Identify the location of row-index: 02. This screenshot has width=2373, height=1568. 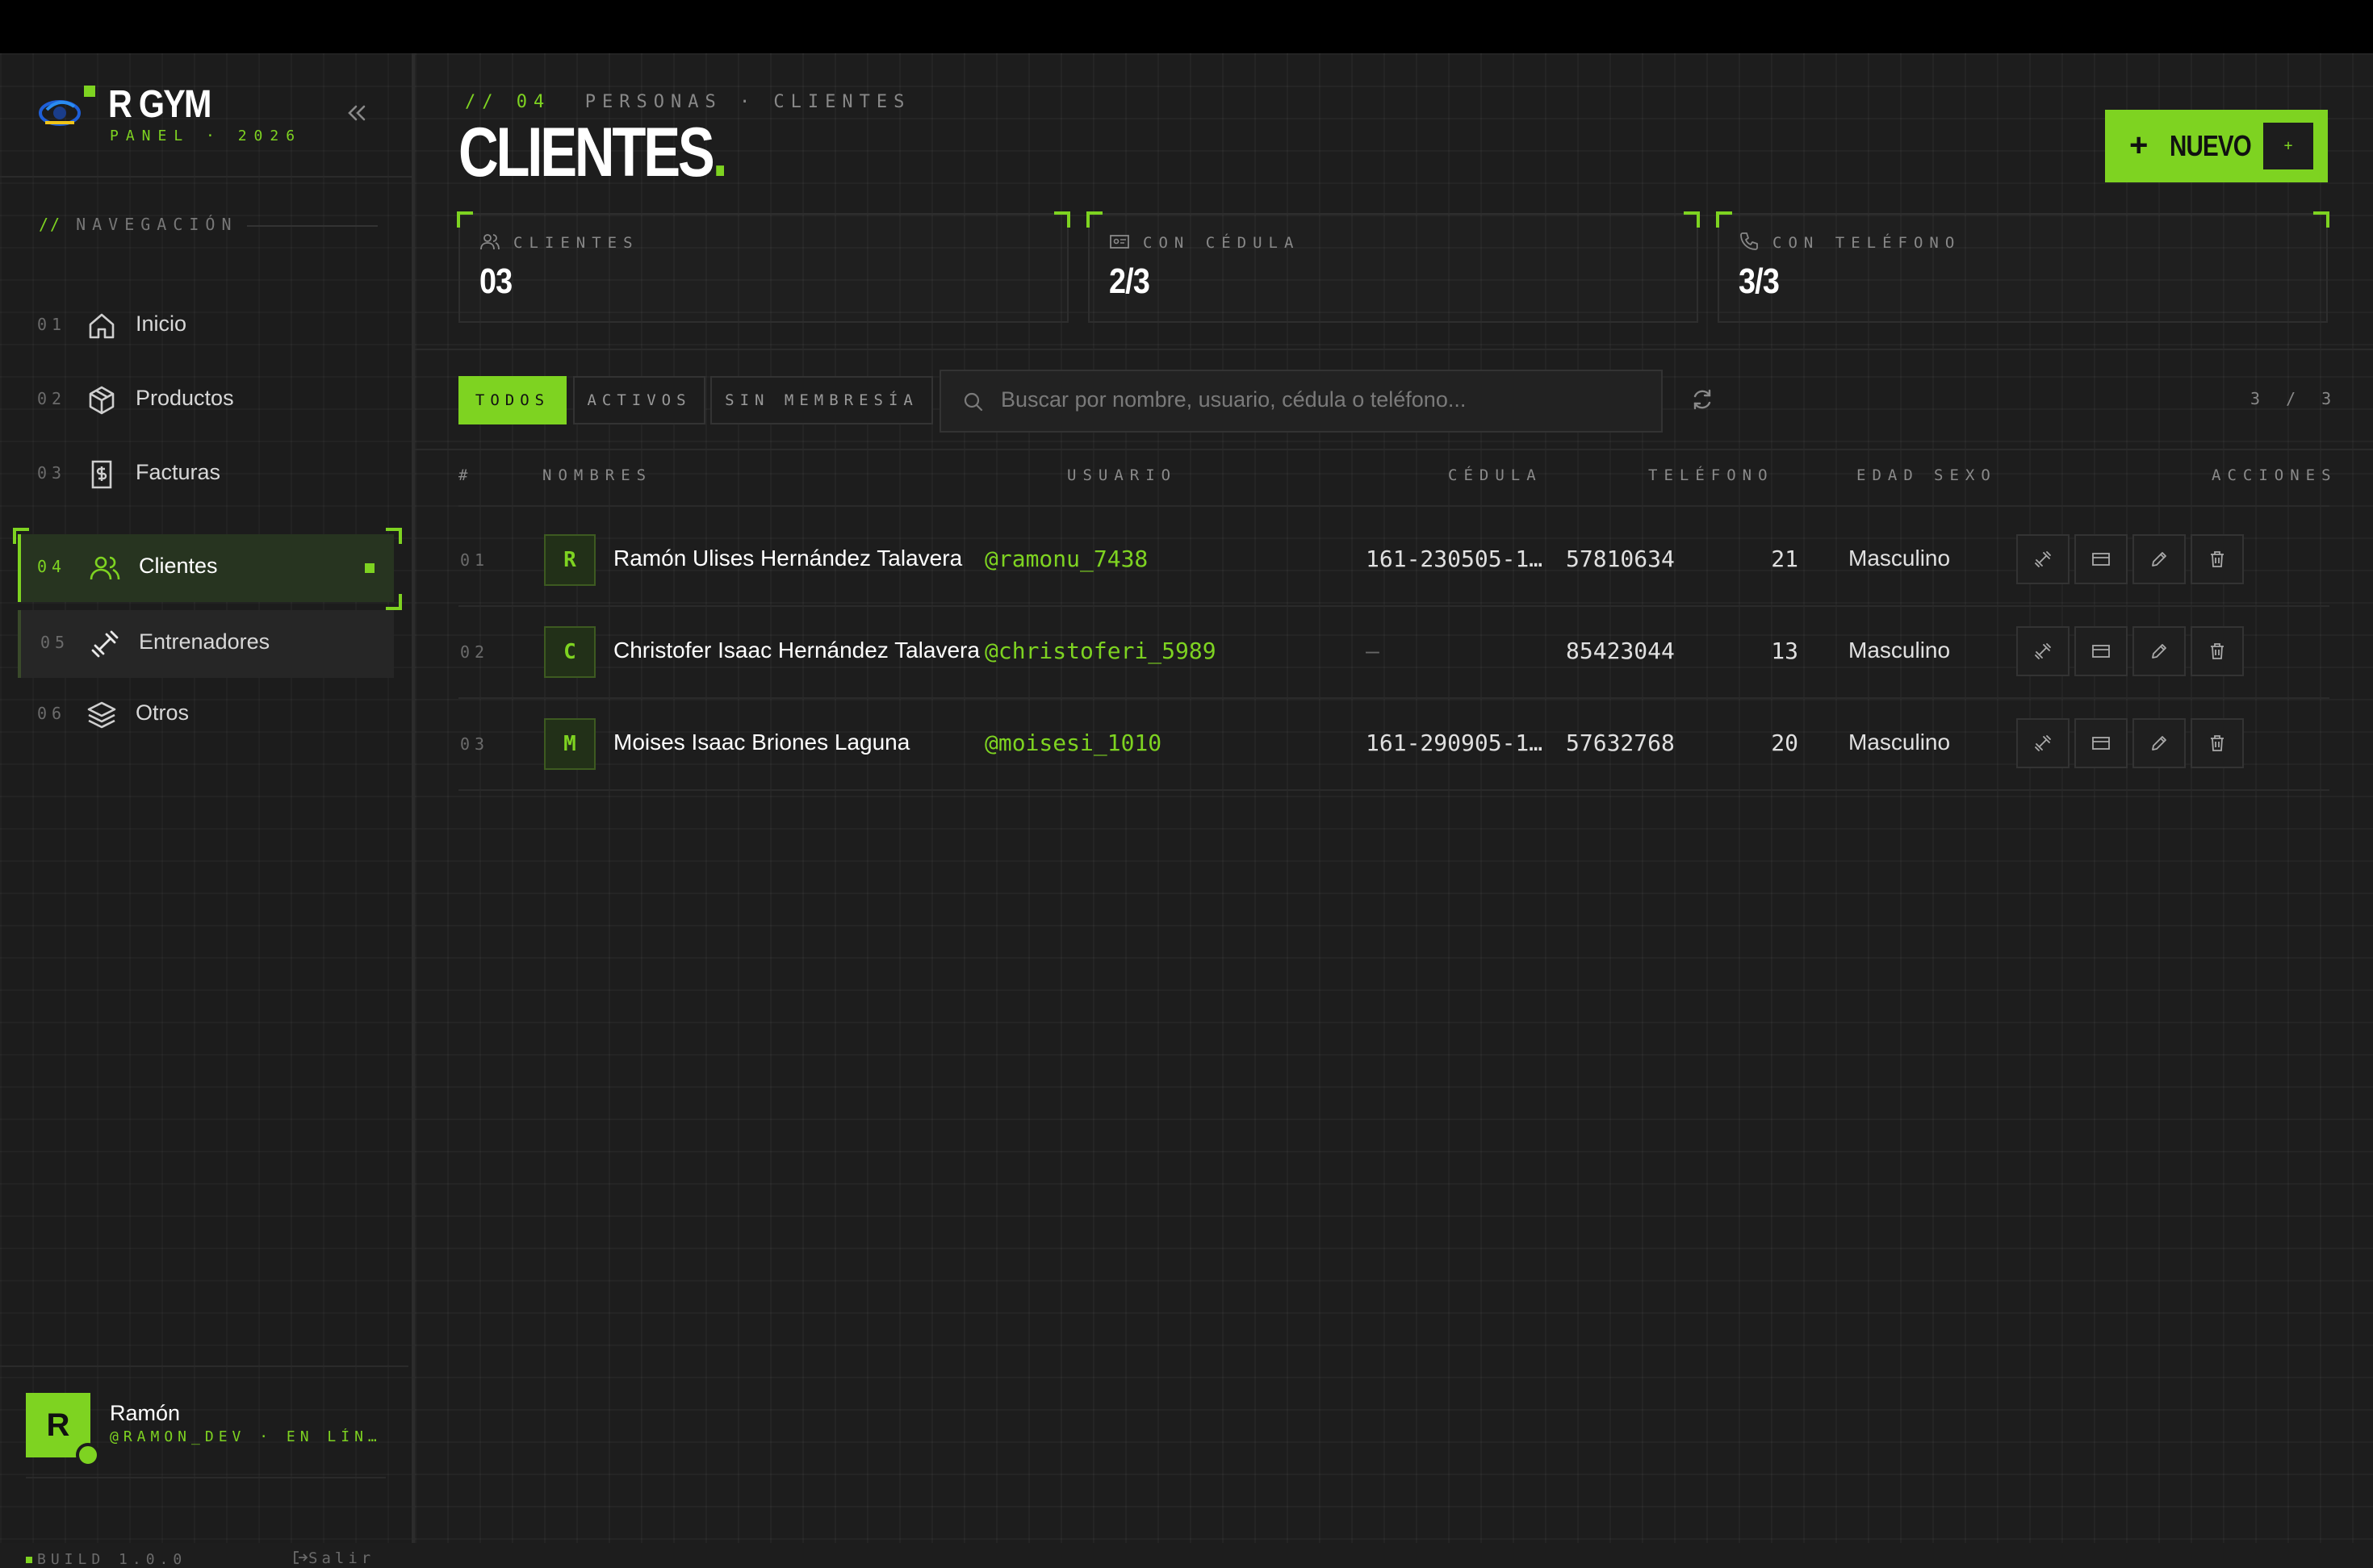
(475, 652).